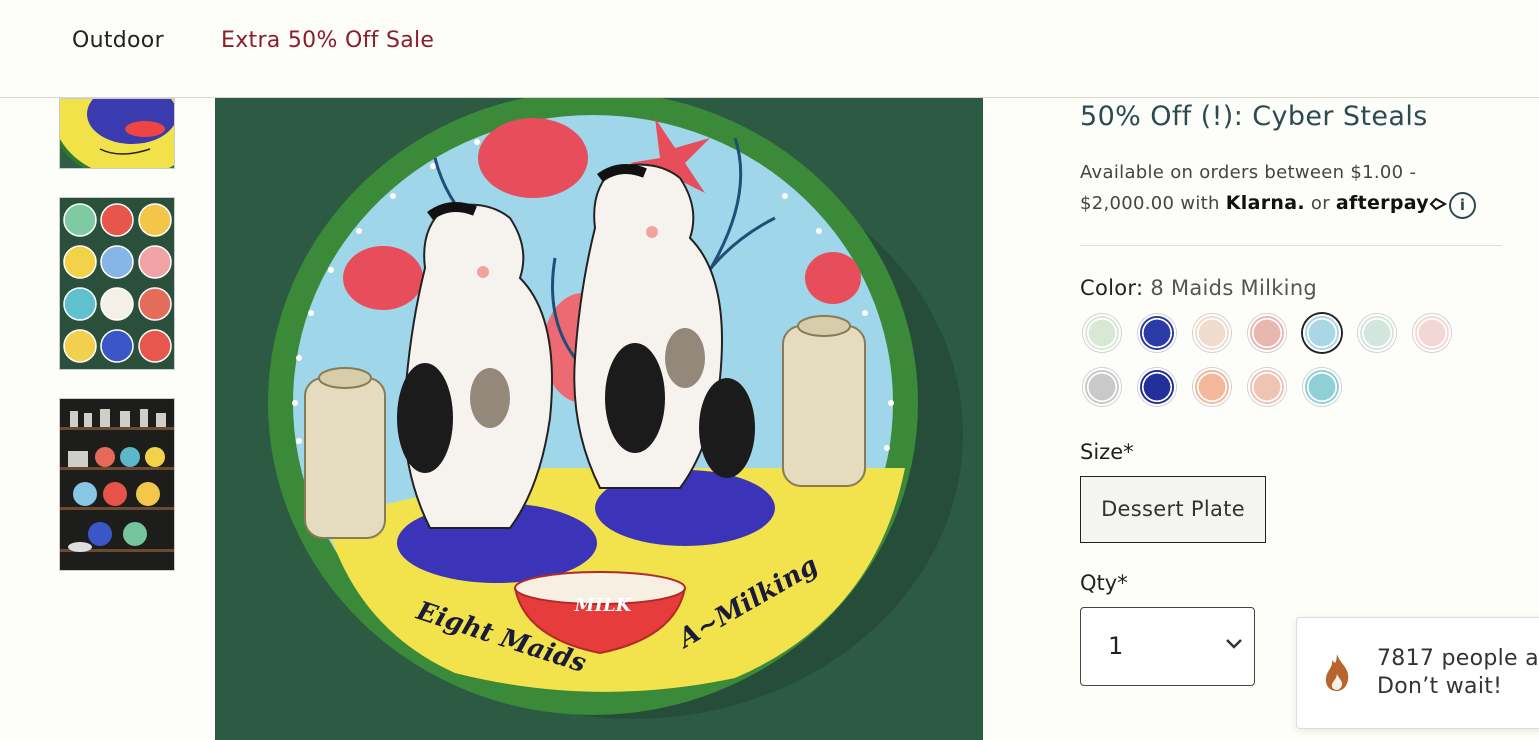 This screenshot has width=1539, height=740. What do you see at coordinates (1150, 203) in the screenshot?
I see `payment-range-text: $2,000.00 with` at bounding box center [1150, 203].